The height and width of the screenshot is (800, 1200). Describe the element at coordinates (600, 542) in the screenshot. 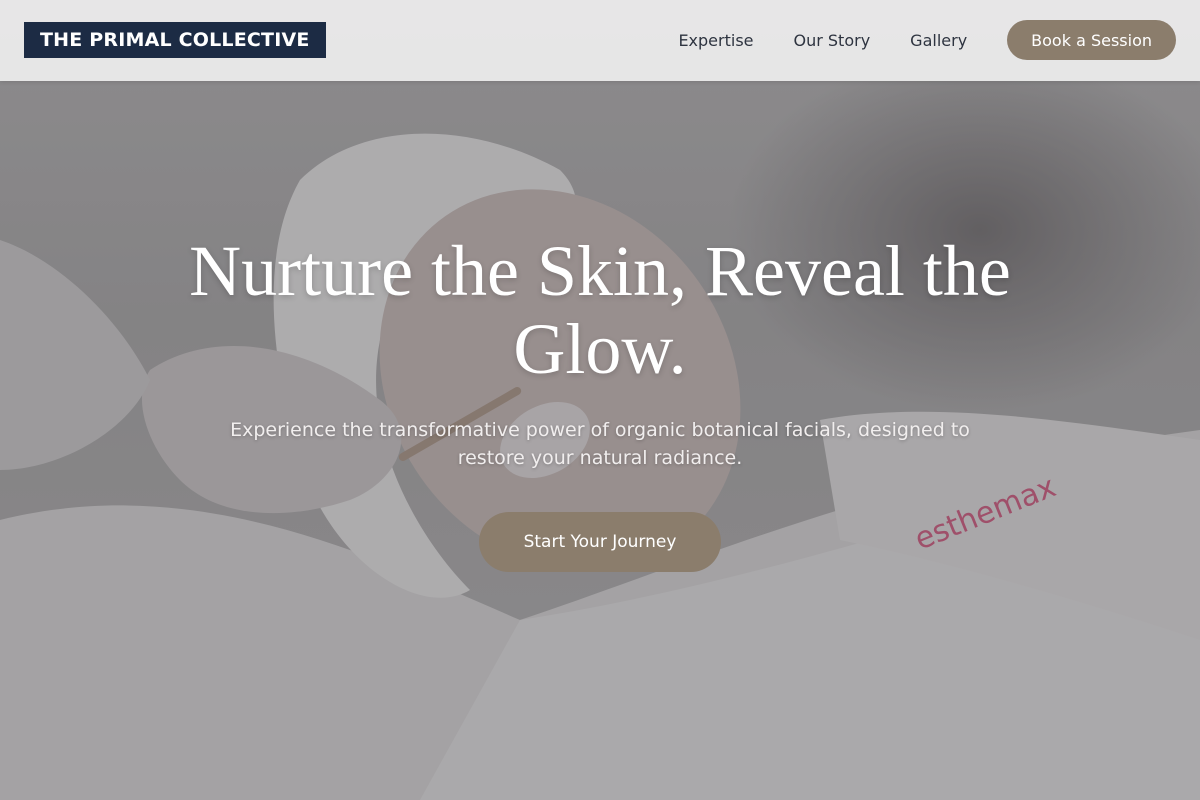

I see `start-journey-button: Start Your Journey` at that location.